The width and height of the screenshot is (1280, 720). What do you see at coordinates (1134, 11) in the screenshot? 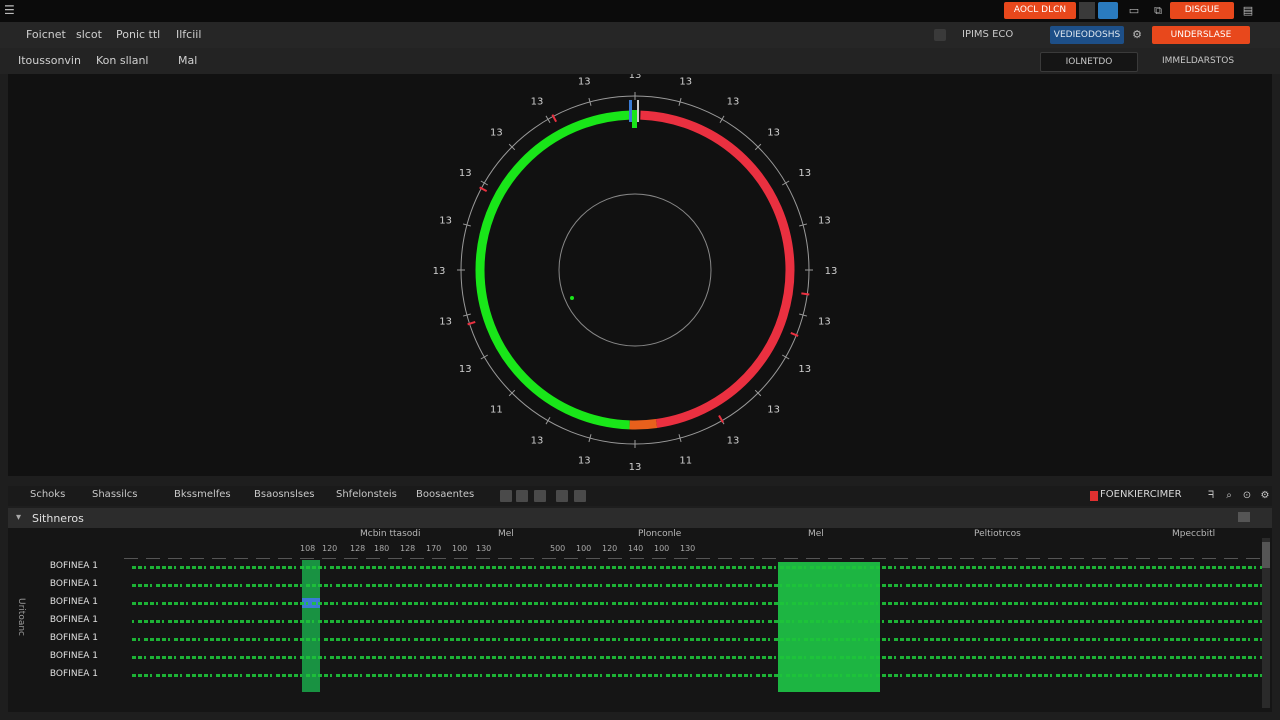
I see `minimize-icon: ▭` at bounding box center [1134, 11].